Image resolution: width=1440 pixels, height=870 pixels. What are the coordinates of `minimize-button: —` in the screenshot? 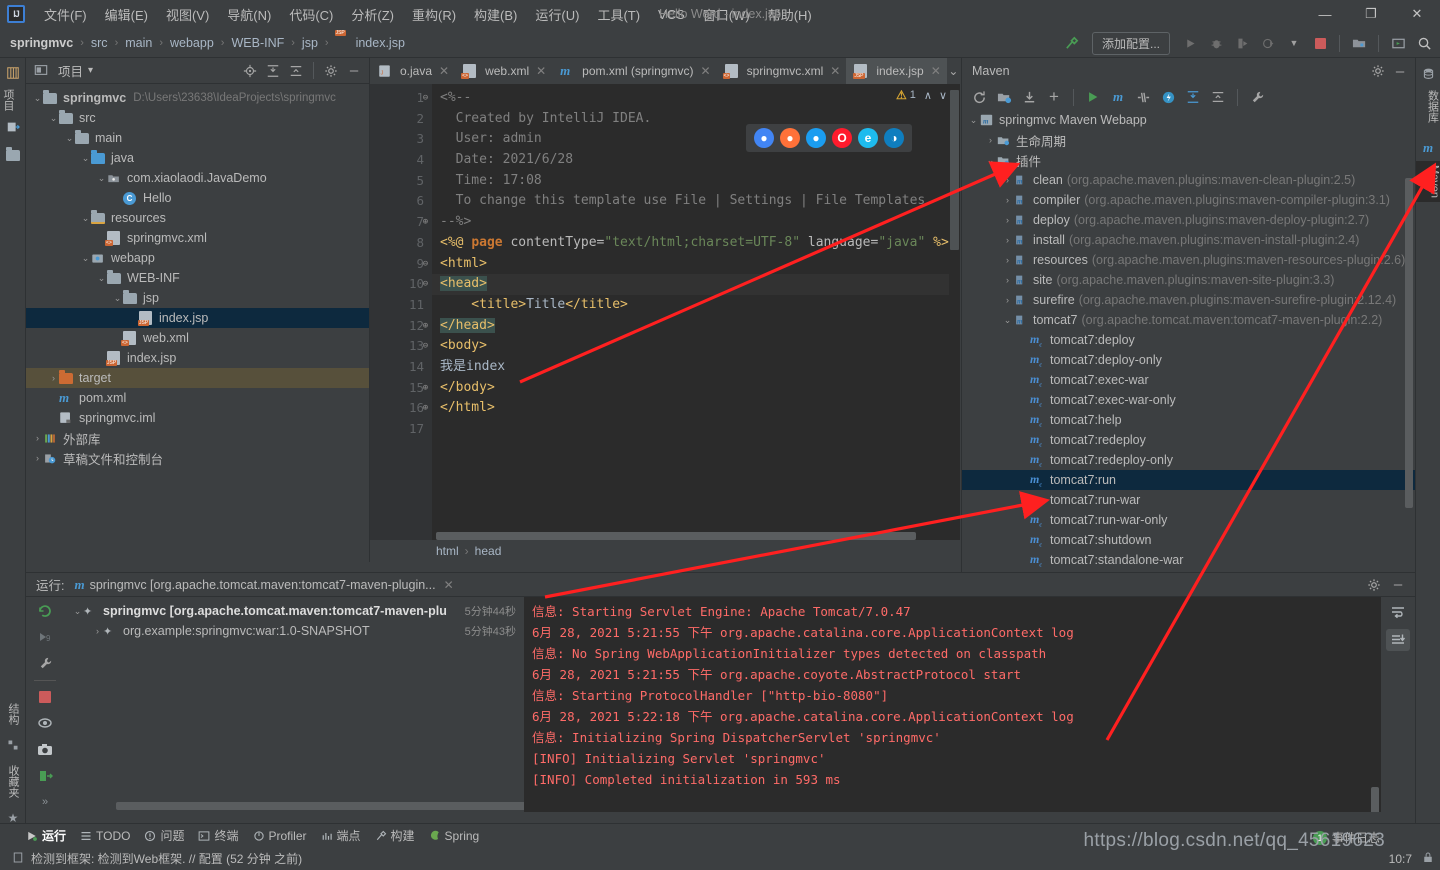 It's located at (1325, 14).